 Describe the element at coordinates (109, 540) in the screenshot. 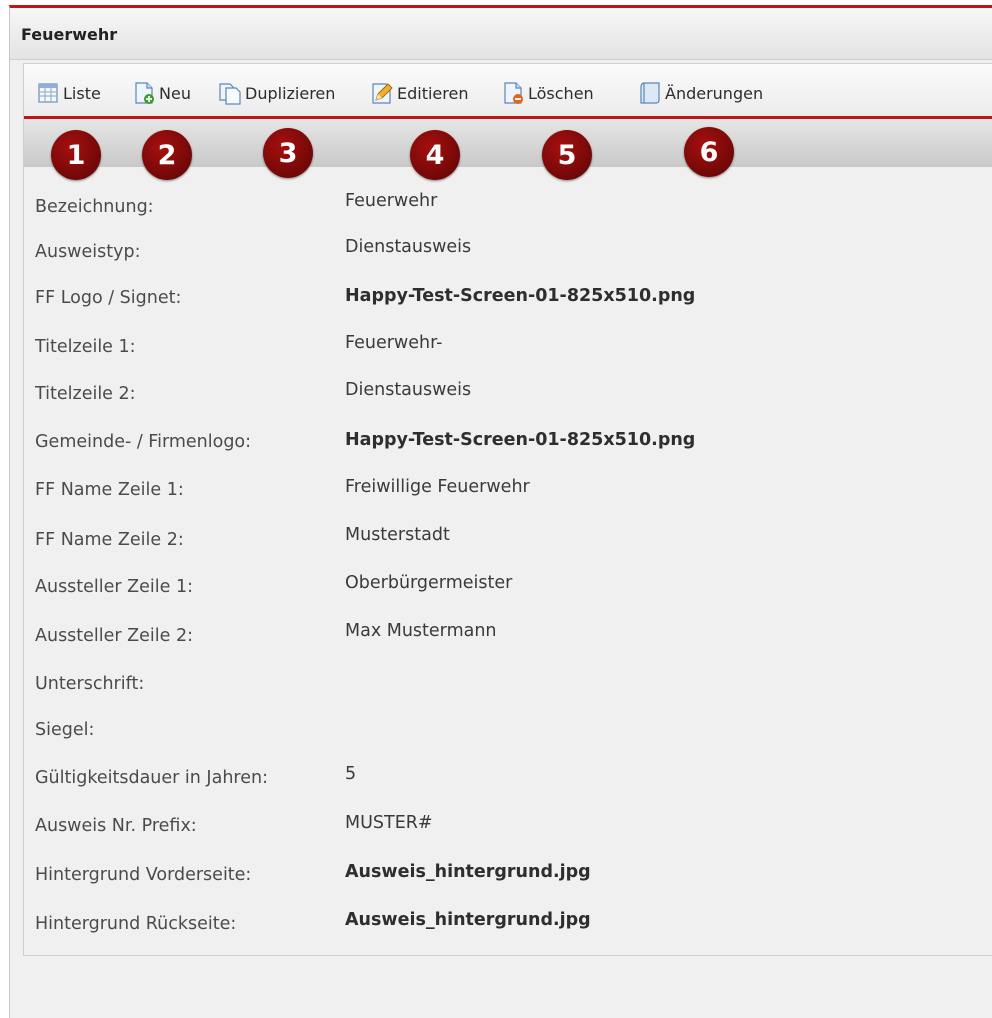

I see `field-label: FF Name Zeile 2:` at that location.